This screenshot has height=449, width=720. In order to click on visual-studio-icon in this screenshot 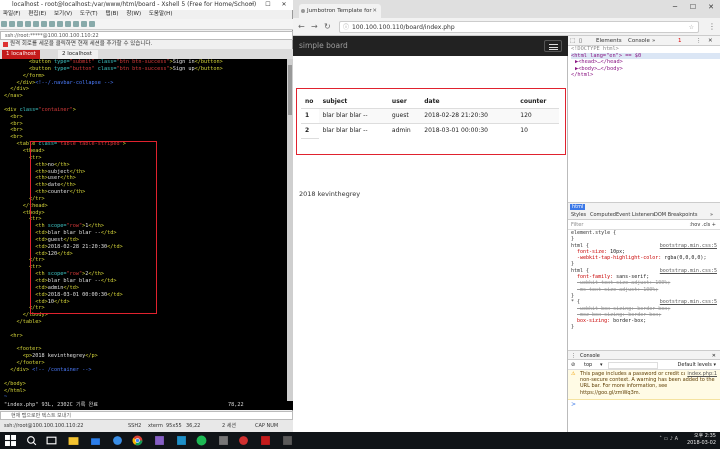, I will do `click(159, 440)`.